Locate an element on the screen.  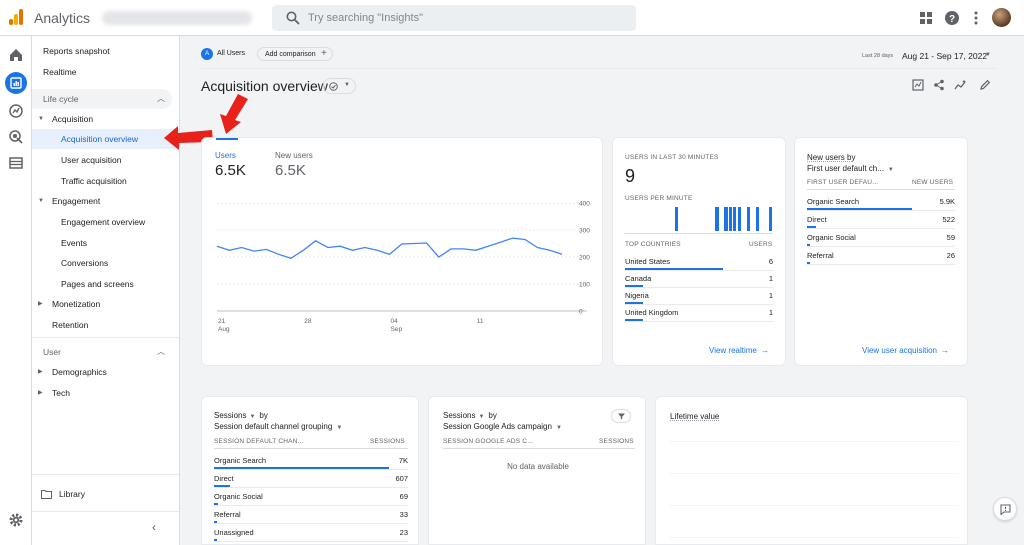
feedback-button is located at coordinates (1005, 509).